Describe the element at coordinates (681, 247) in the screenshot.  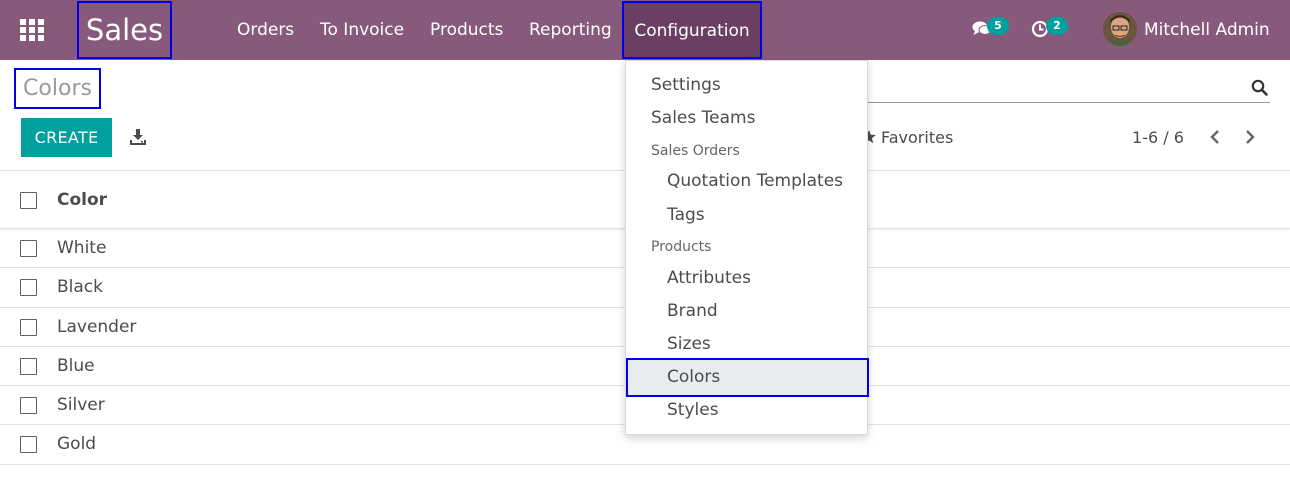
I see `menu-header-products: Products` at that location.